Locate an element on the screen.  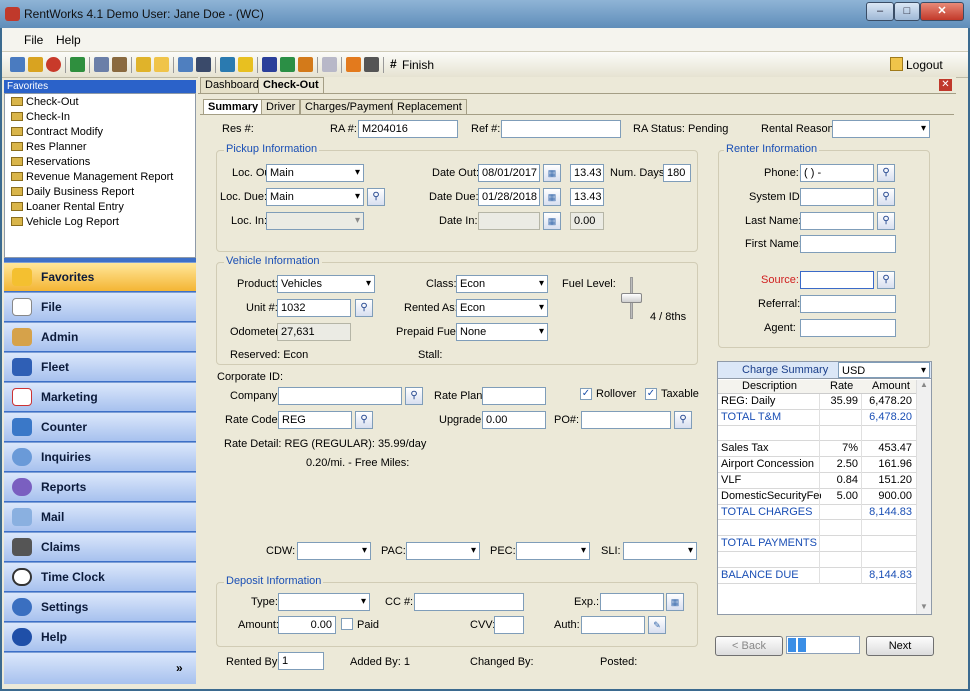
favorite-item-loaner-entry: Loaner Rental Entry is located at coordinates (67, 207).